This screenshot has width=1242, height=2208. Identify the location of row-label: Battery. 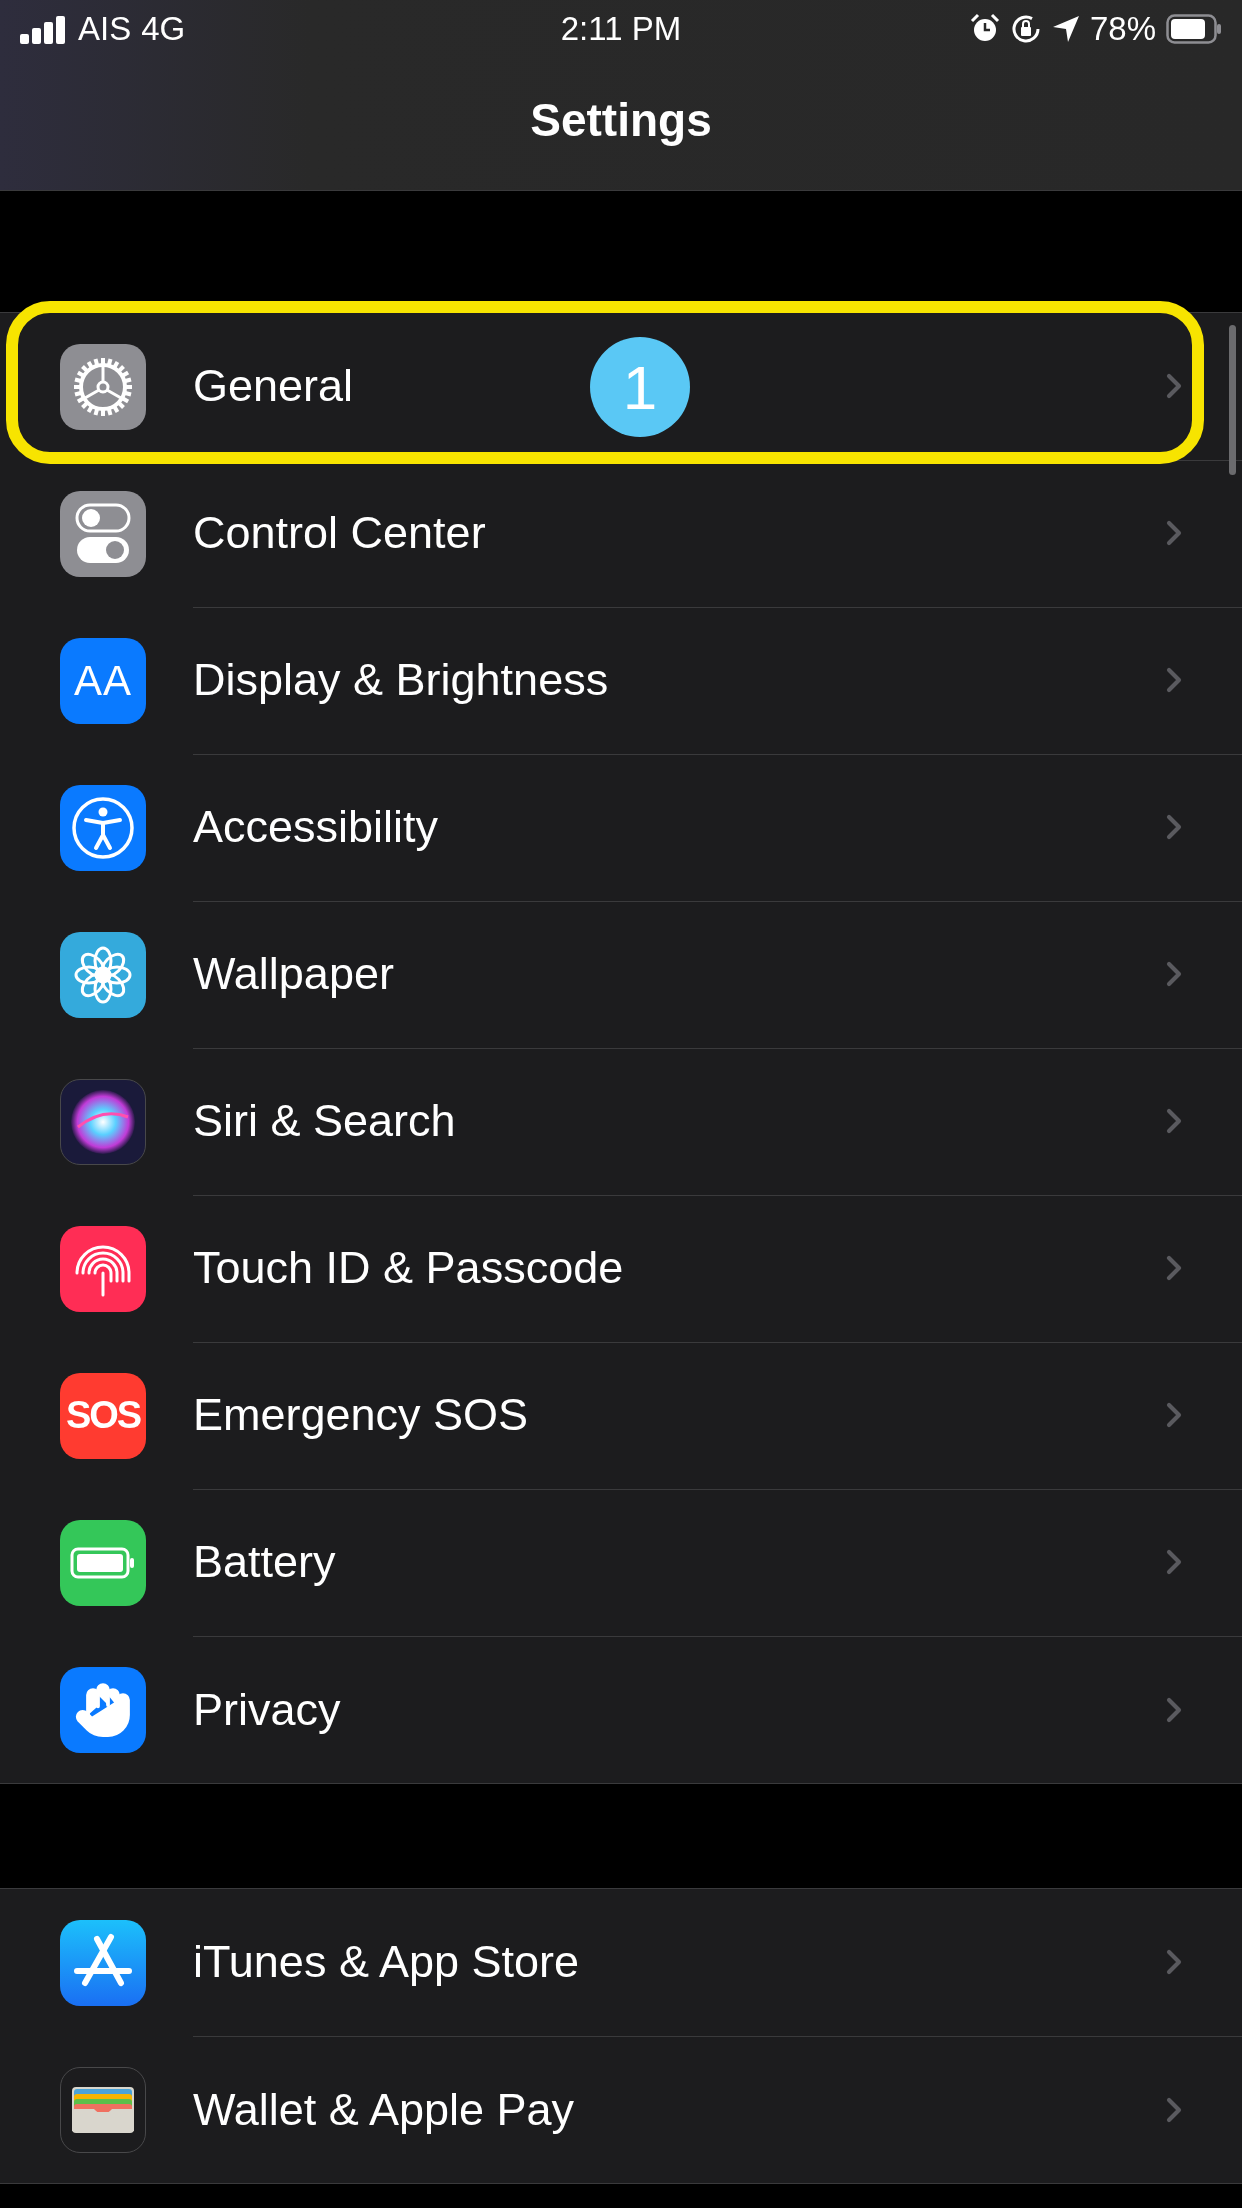
(264, 1562).